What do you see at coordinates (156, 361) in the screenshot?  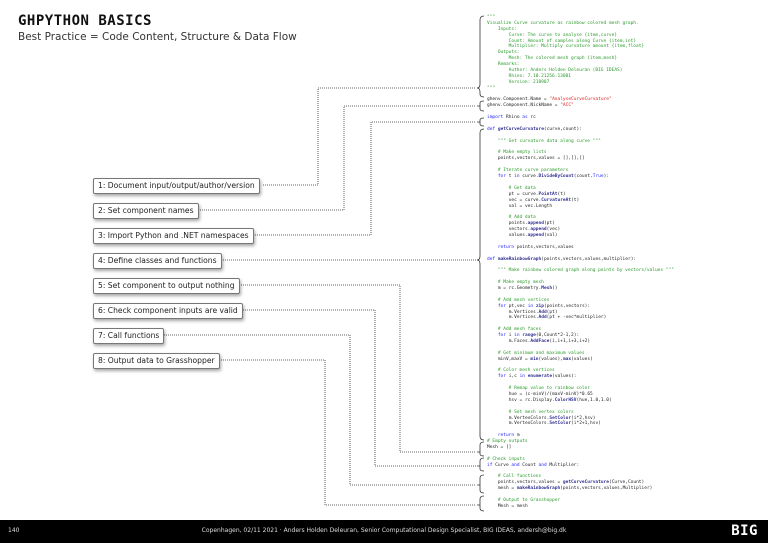 I see `step-8-label: 8: Output data to Grasshopper` at bounding box center [156, 361].